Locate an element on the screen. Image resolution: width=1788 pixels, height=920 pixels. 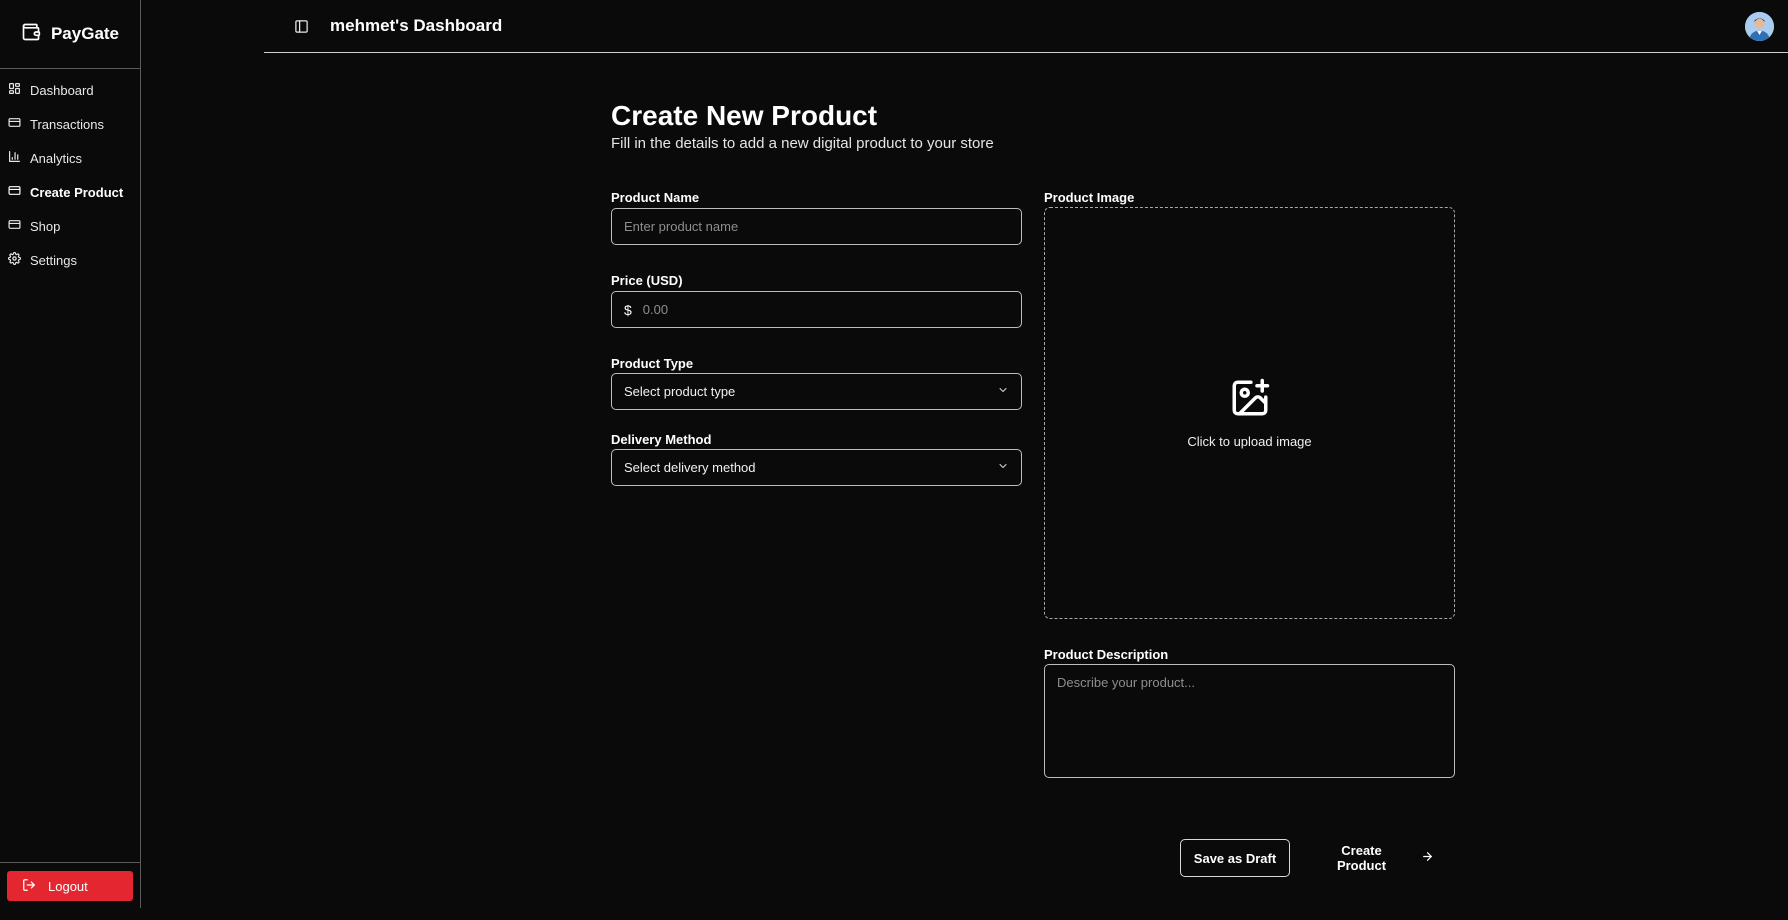
sidebar-item-transactions: Transactions is located at coordinates (70, 124).